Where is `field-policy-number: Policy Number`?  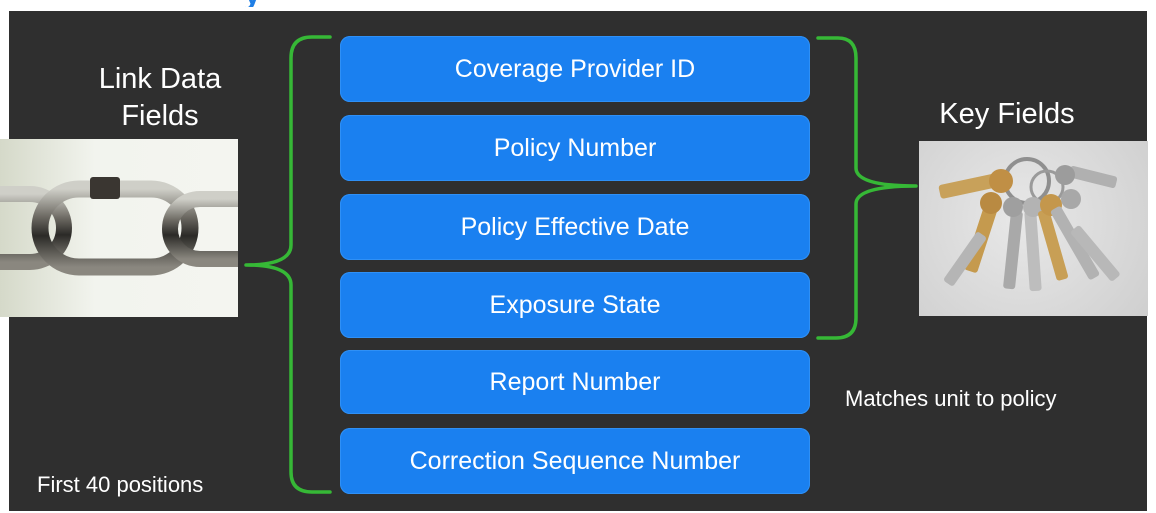
field-policy-number: Policy Number is located at coordinates (575, 148).